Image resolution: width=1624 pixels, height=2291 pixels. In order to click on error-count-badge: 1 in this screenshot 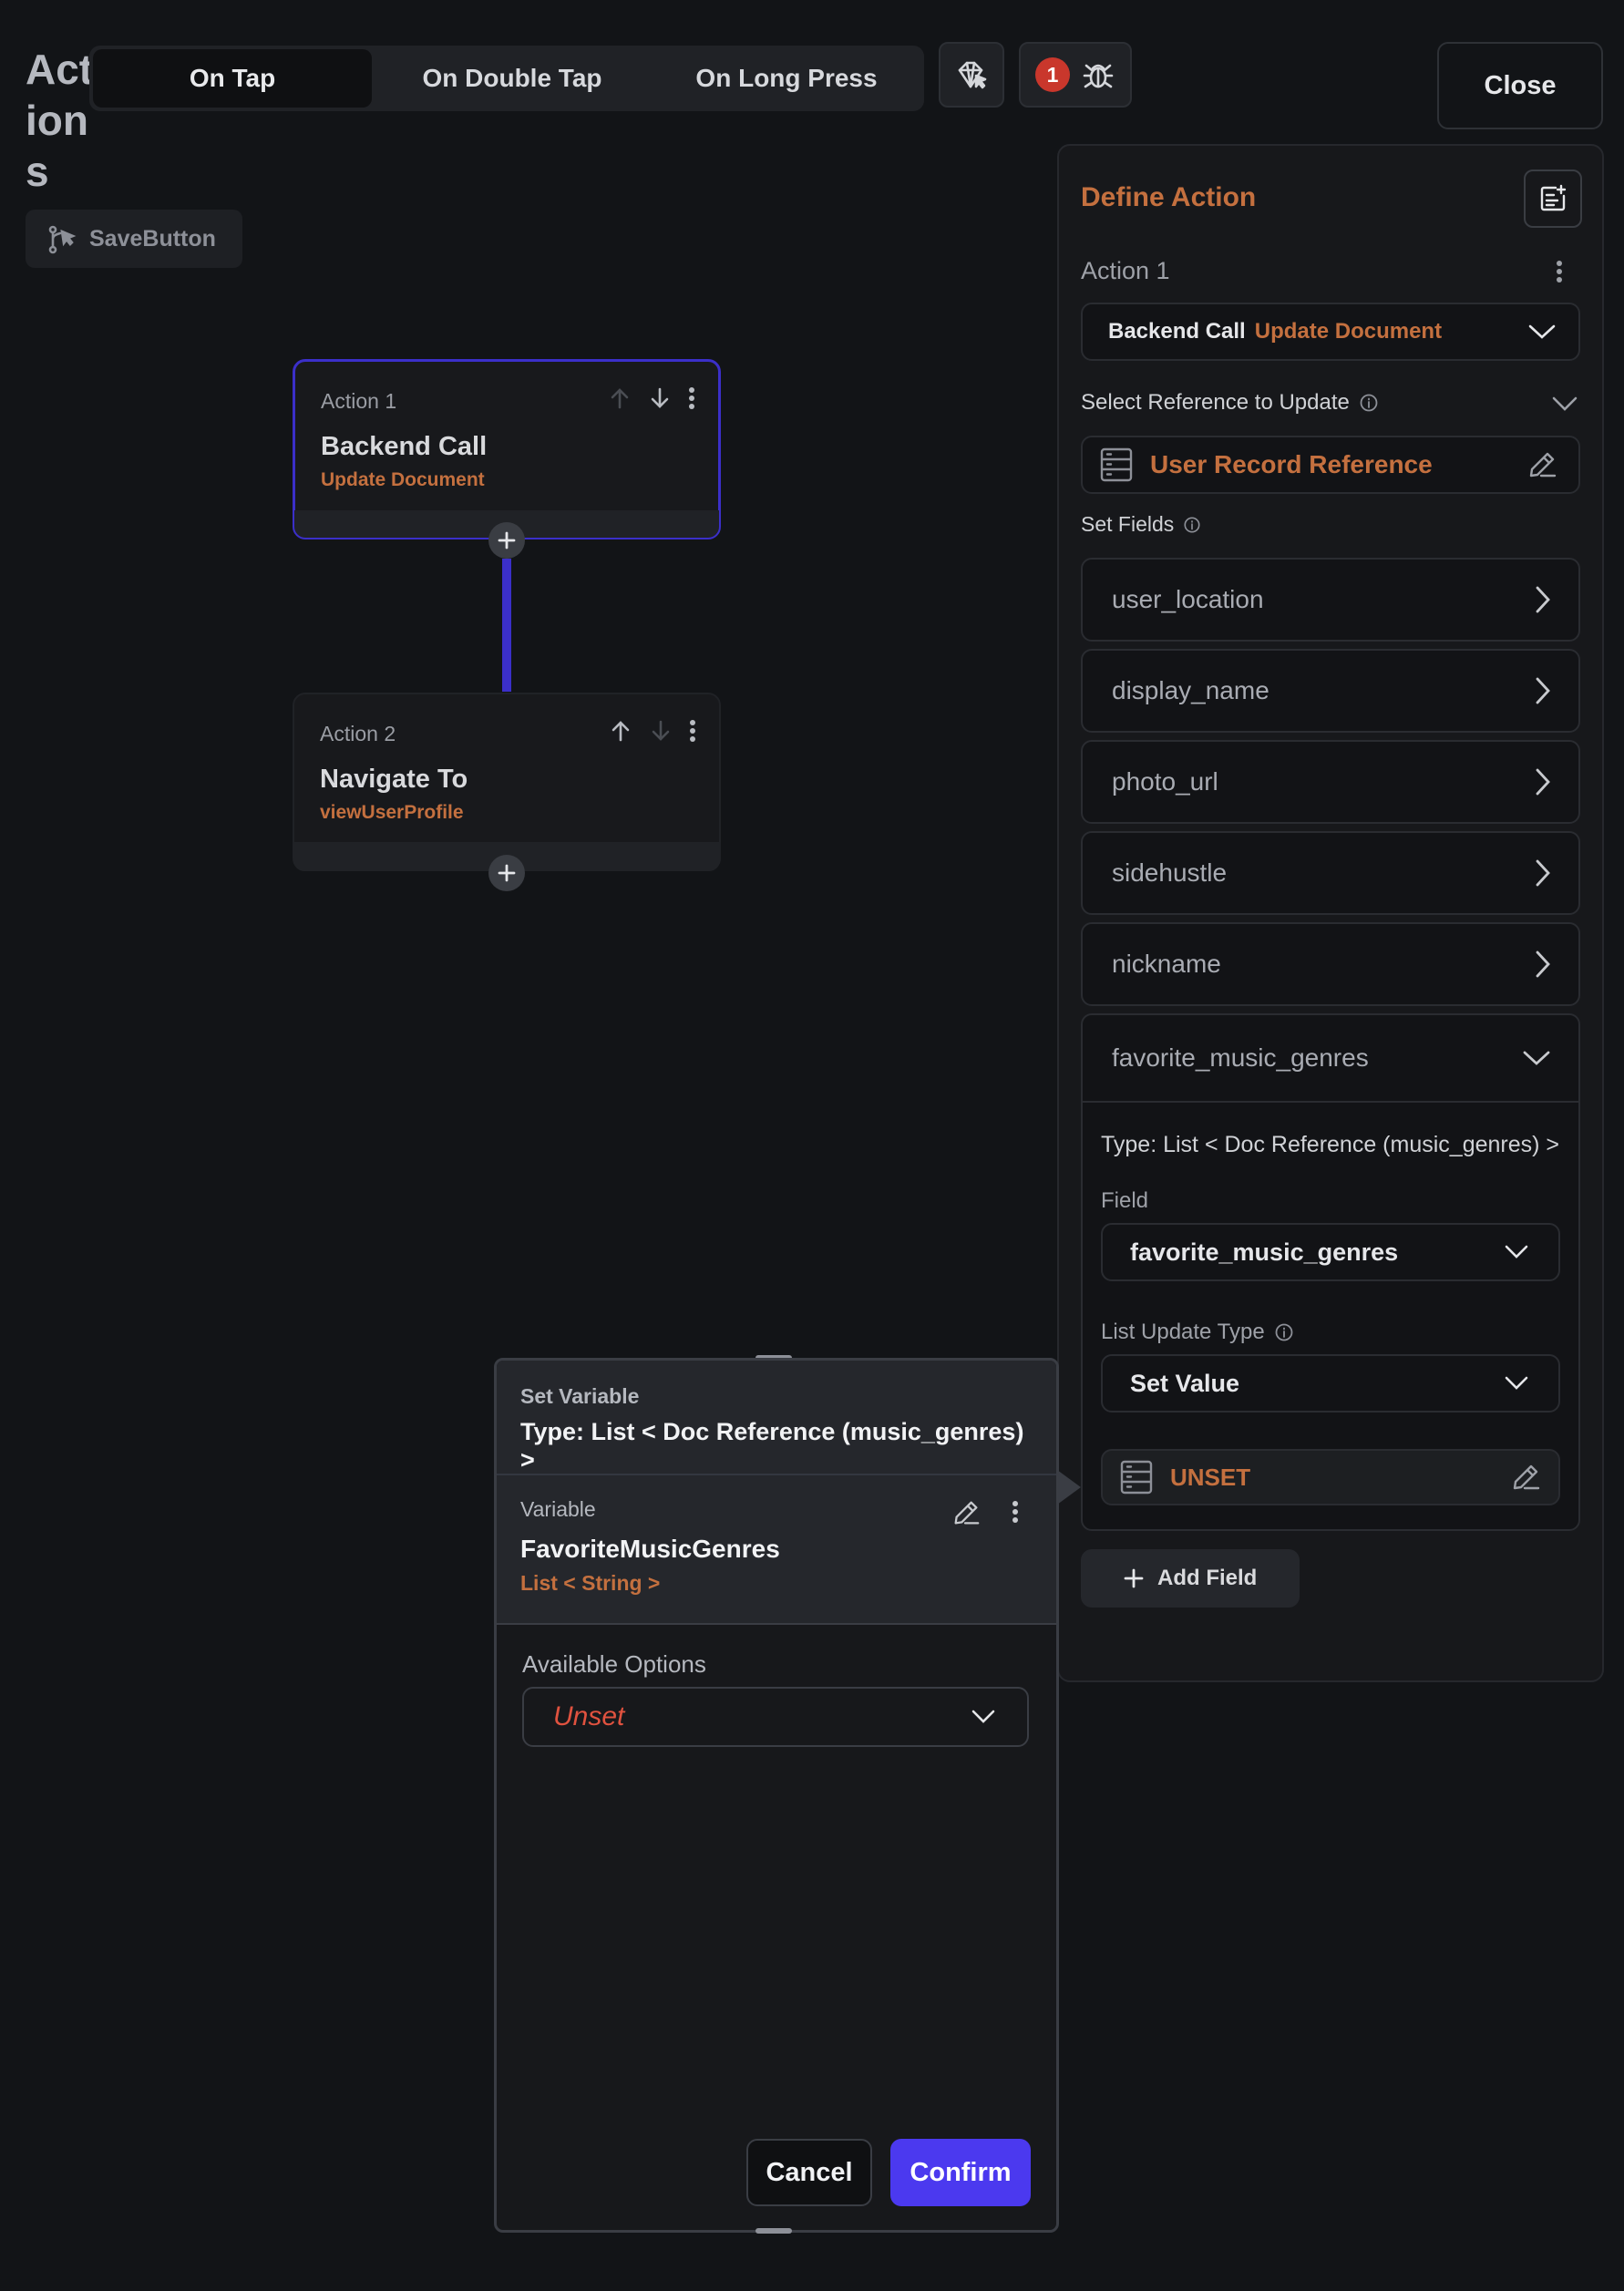, I will do `click(1052, 74)`.